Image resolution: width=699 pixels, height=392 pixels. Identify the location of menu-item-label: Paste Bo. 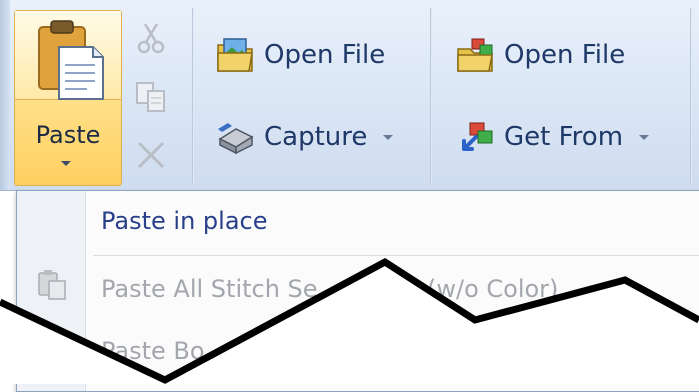
(153, 351).